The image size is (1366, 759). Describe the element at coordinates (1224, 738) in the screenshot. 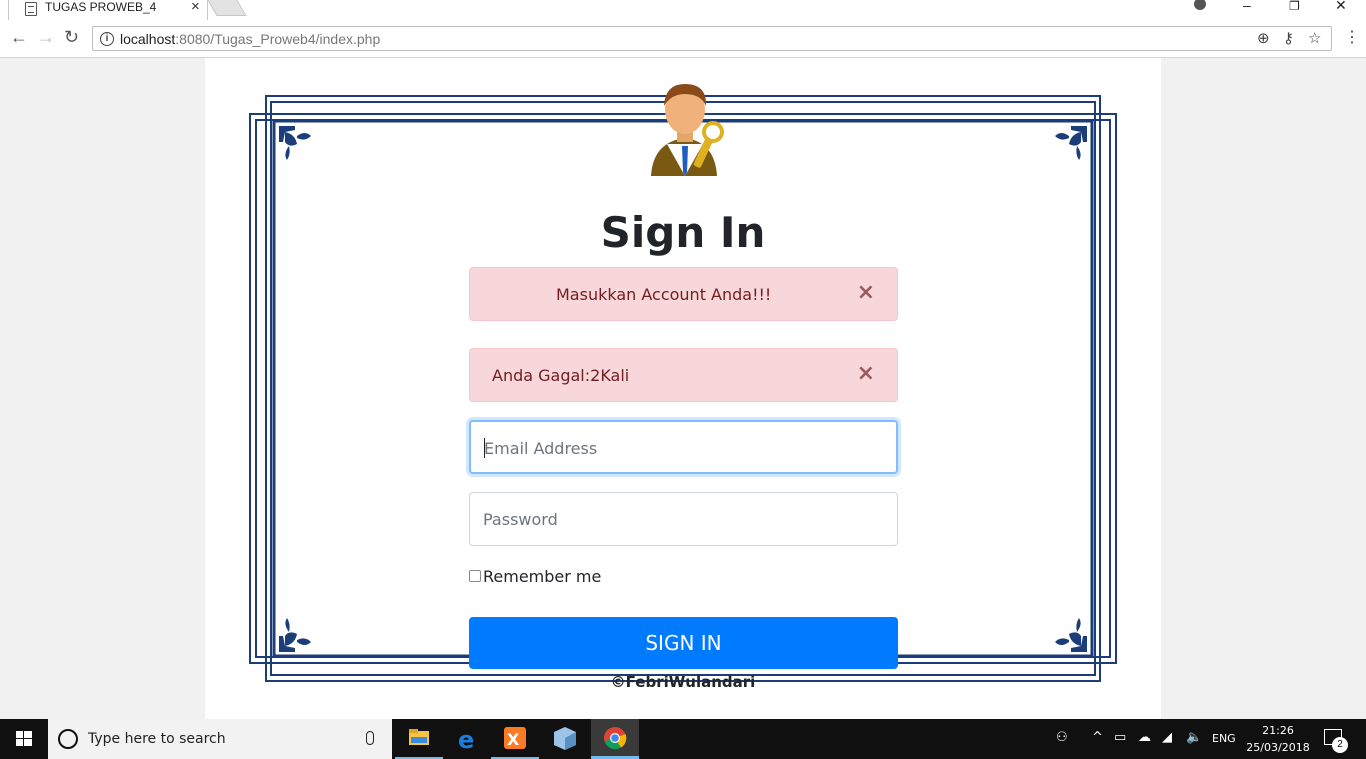

I see `language-indicator: ENG` at that location.